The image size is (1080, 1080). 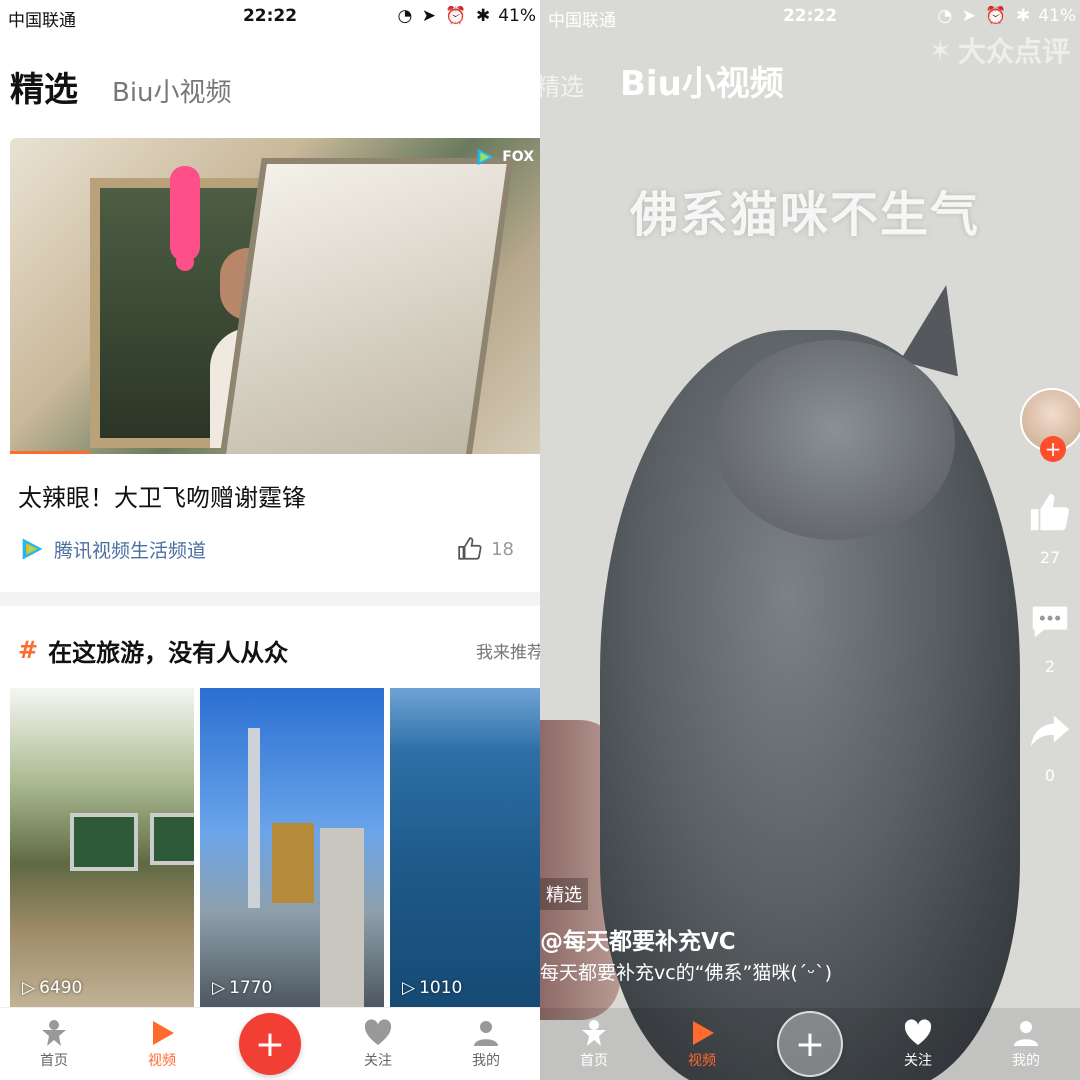 What do you see at coordinates (564, 894) in the screenshot?
I see `featured-tag: 精选` at bounding box center [564, 894].